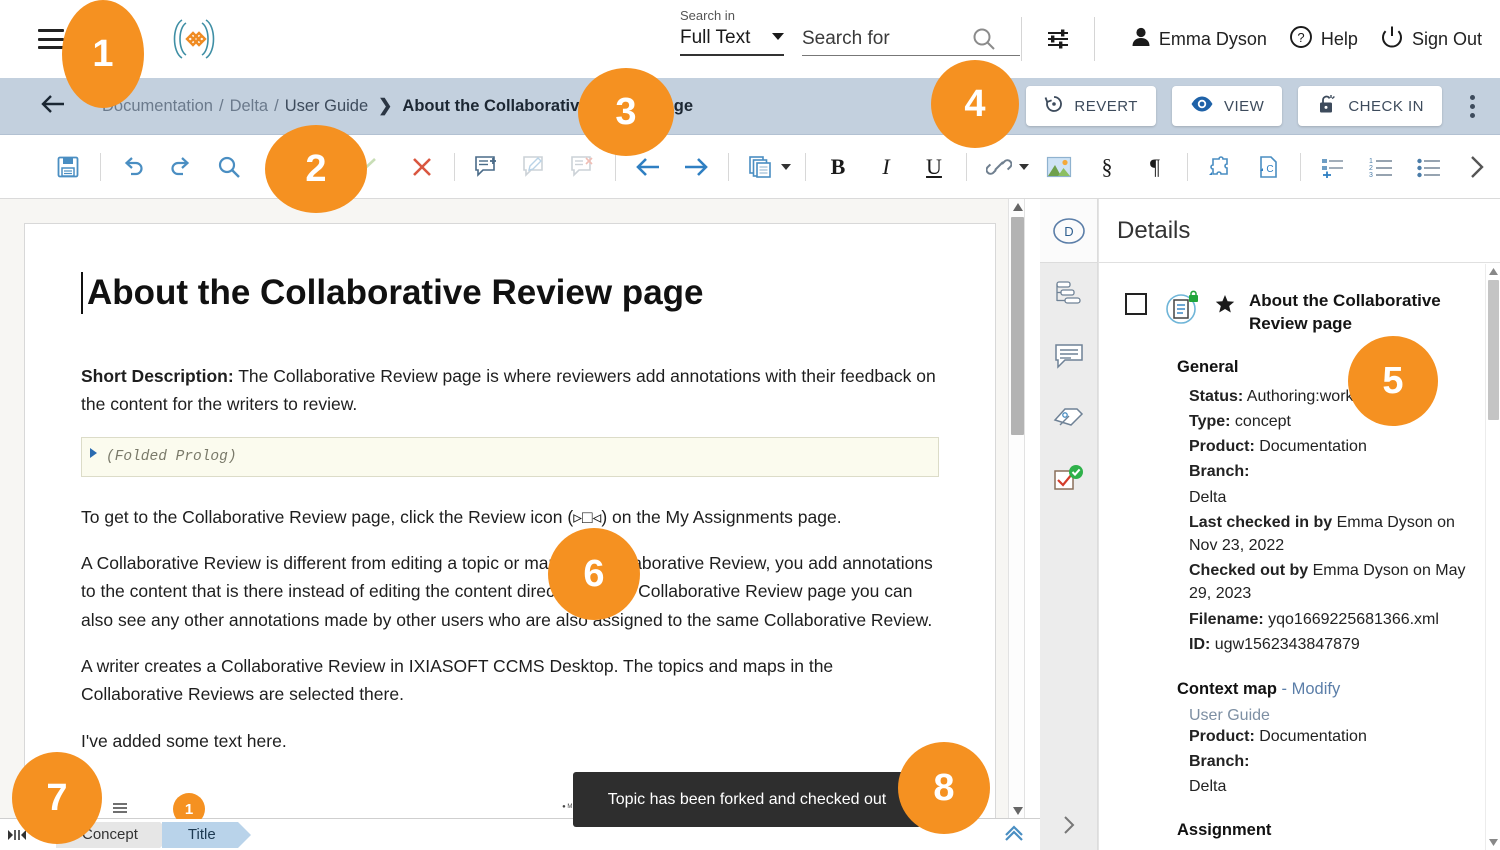 This screenshot has width=1500, height=850. What do you see at coordinates (886, 167) in the screenshot?
I see `italic-icon: I` at bounding box center [886, 167].